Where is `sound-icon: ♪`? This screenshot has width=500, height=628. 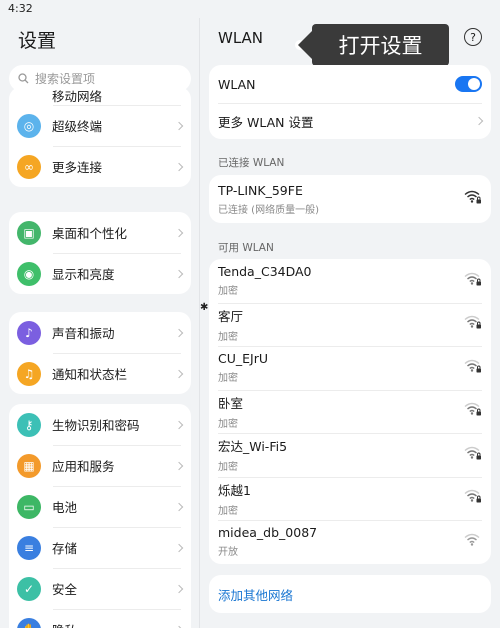
sound-icon: ♪ is located at coordinates (29, 332).